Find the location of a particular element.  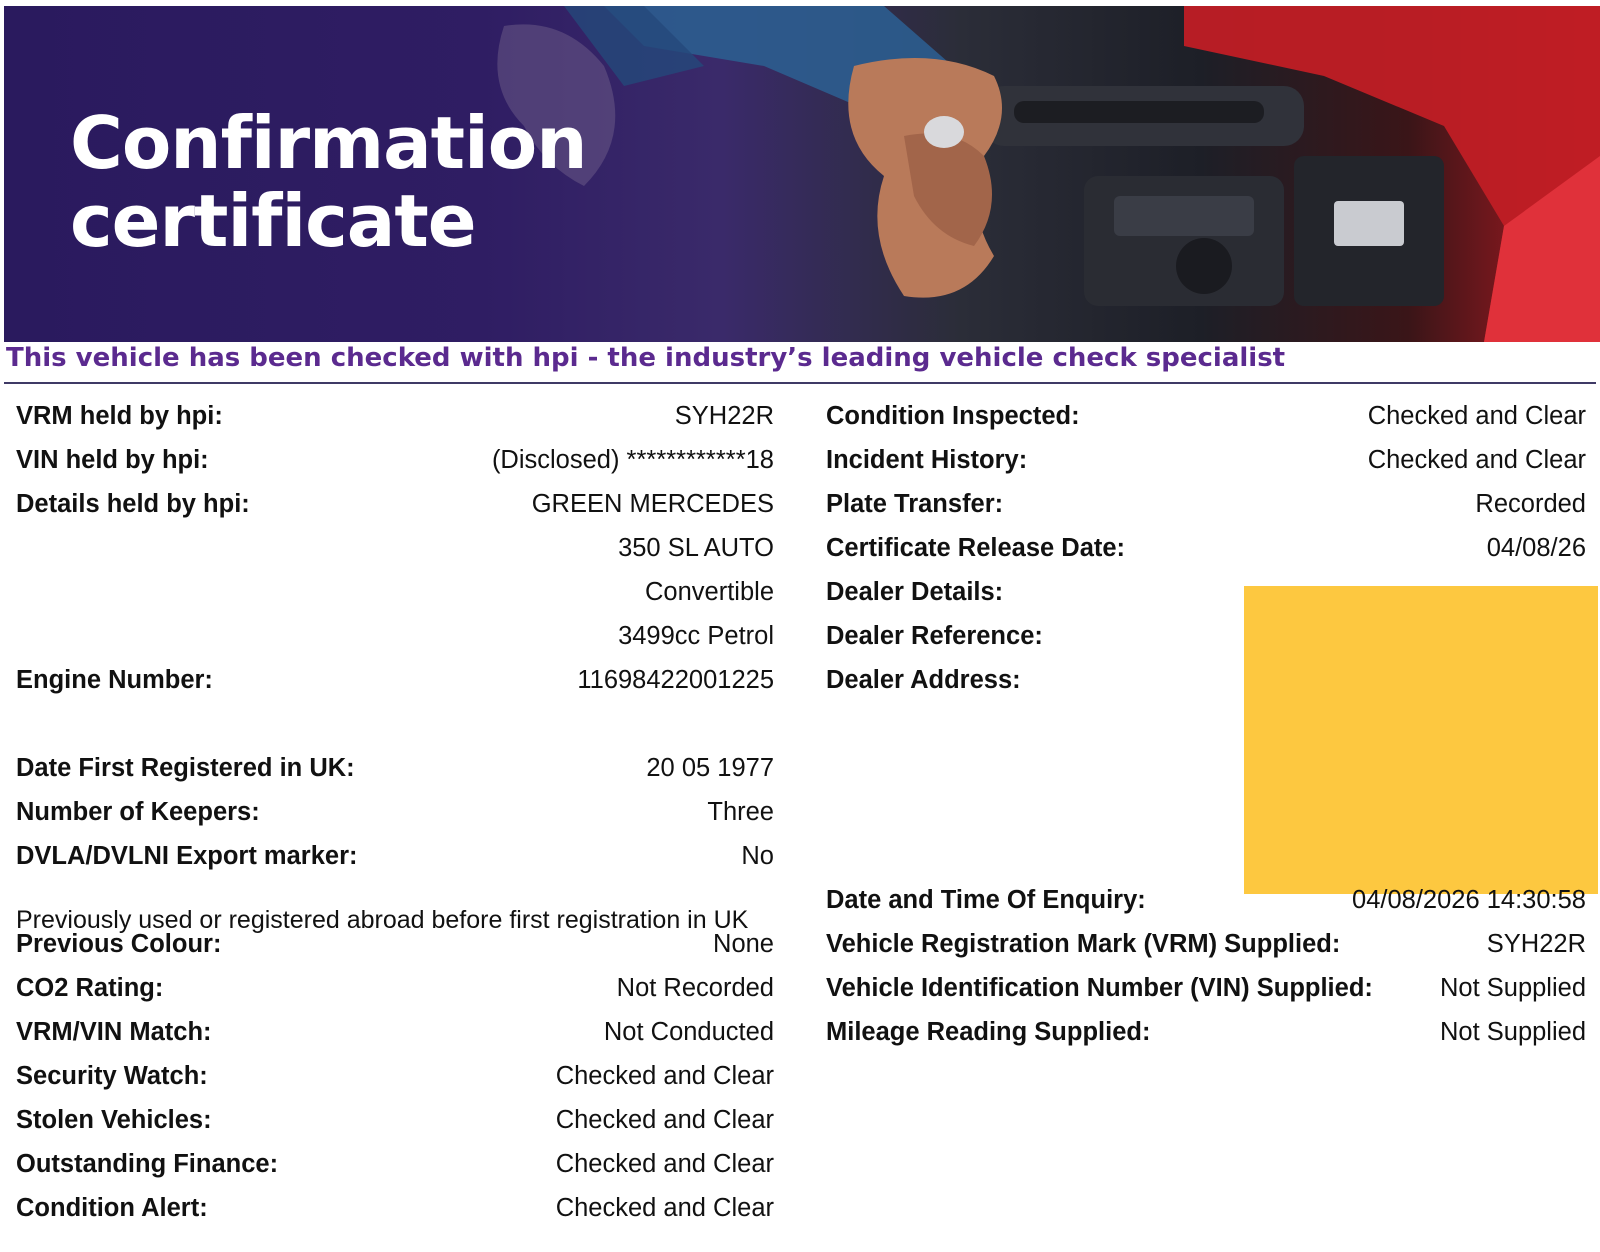

engine-number-row: Engine Number: 11698422001225 is located at coordinates (395, 680).